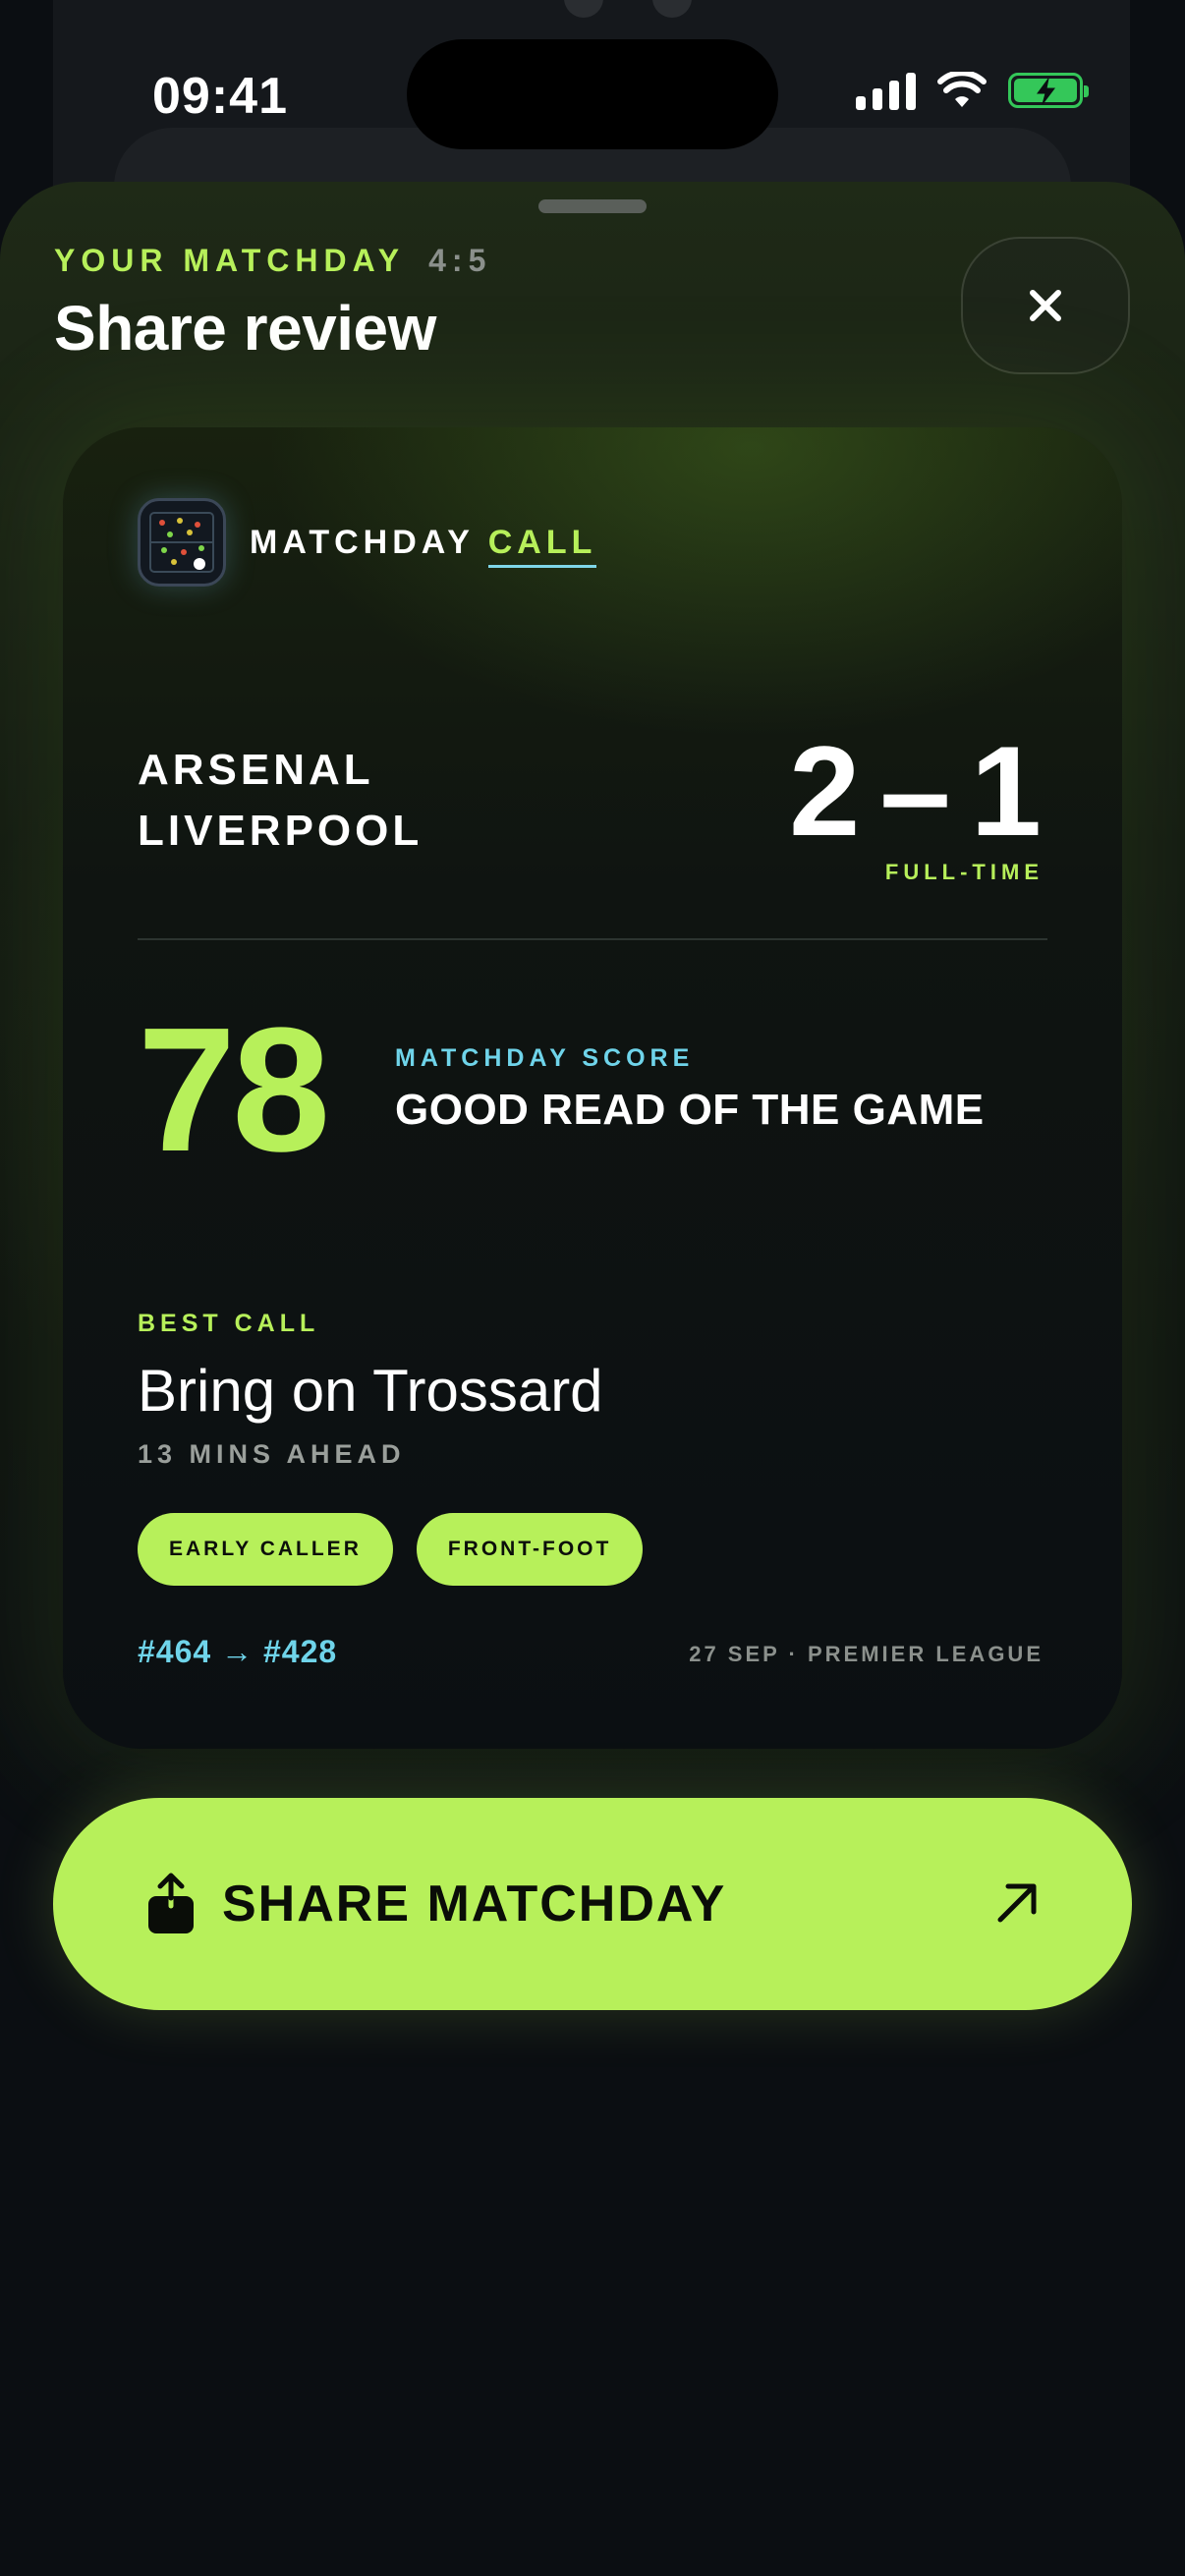 This screenshot has height=2576, width=1185. I want to click on divider, so click(592, 939).